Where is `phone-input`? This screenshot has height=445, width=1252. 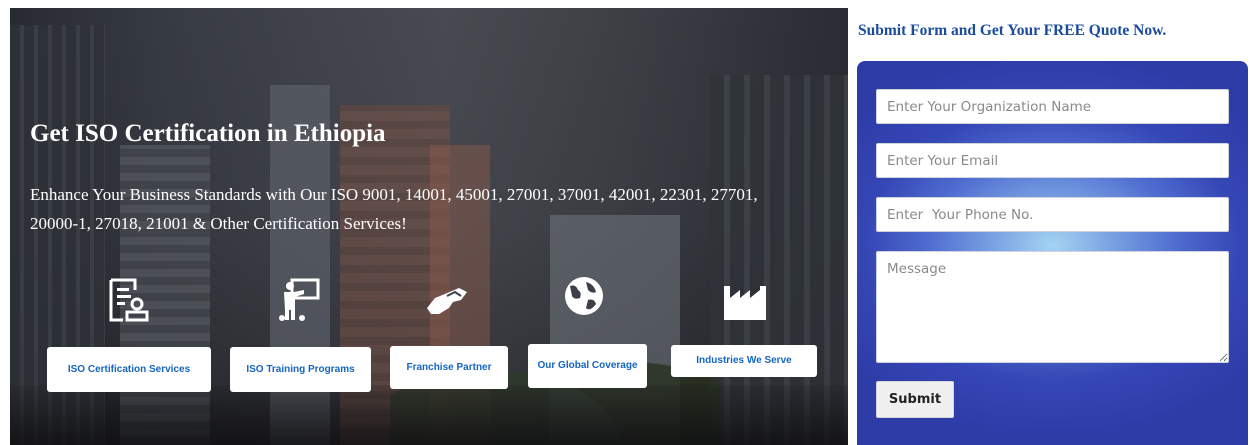 phone-input is located at coordinates (1052, 214).